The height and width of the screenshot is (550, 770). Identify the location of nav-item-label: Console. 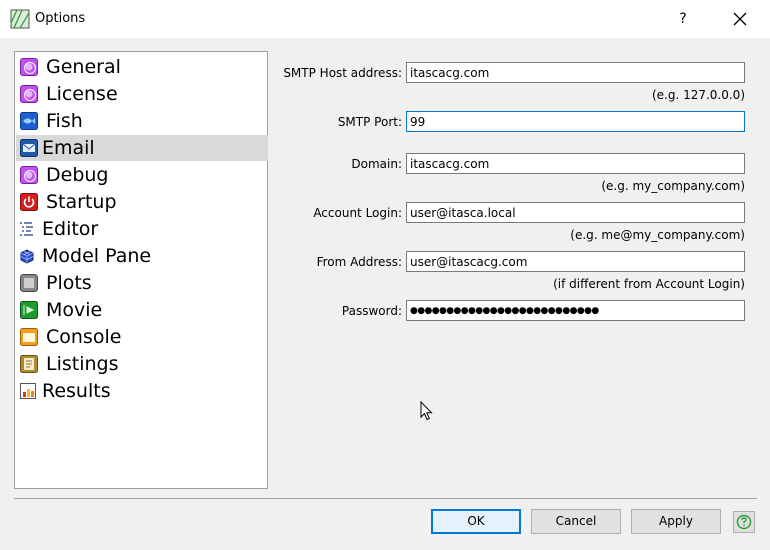
(84, 337).